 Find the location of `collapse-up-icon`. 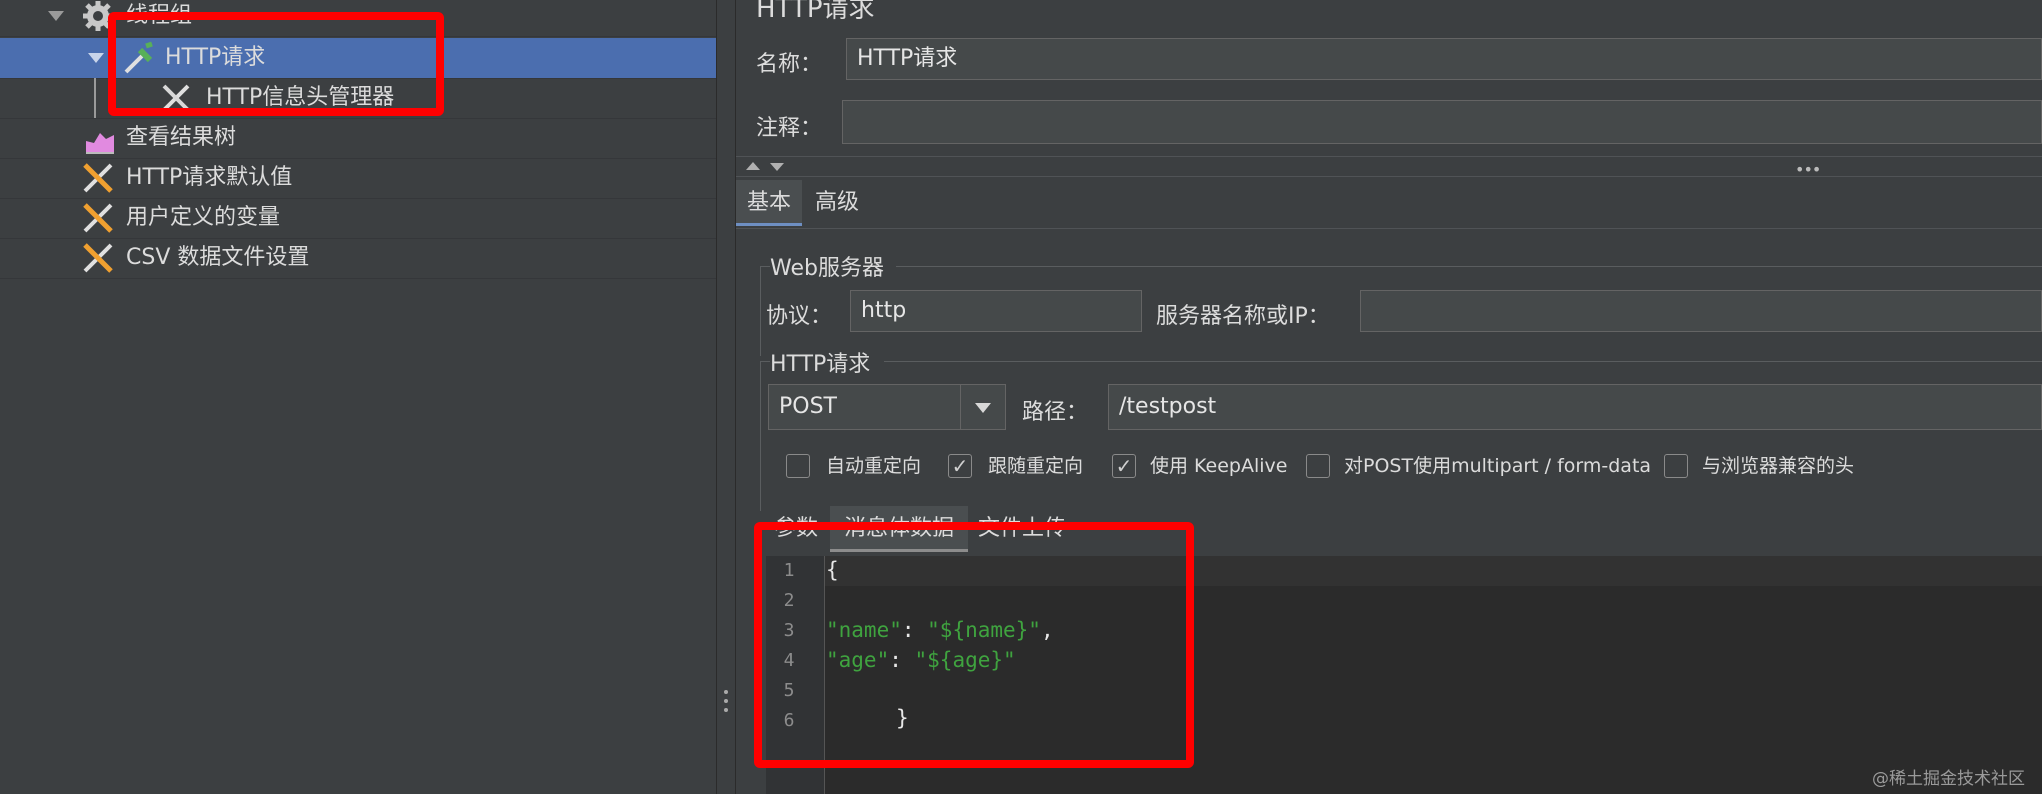

collapse-up-icon is located at coordinates (753, 166).